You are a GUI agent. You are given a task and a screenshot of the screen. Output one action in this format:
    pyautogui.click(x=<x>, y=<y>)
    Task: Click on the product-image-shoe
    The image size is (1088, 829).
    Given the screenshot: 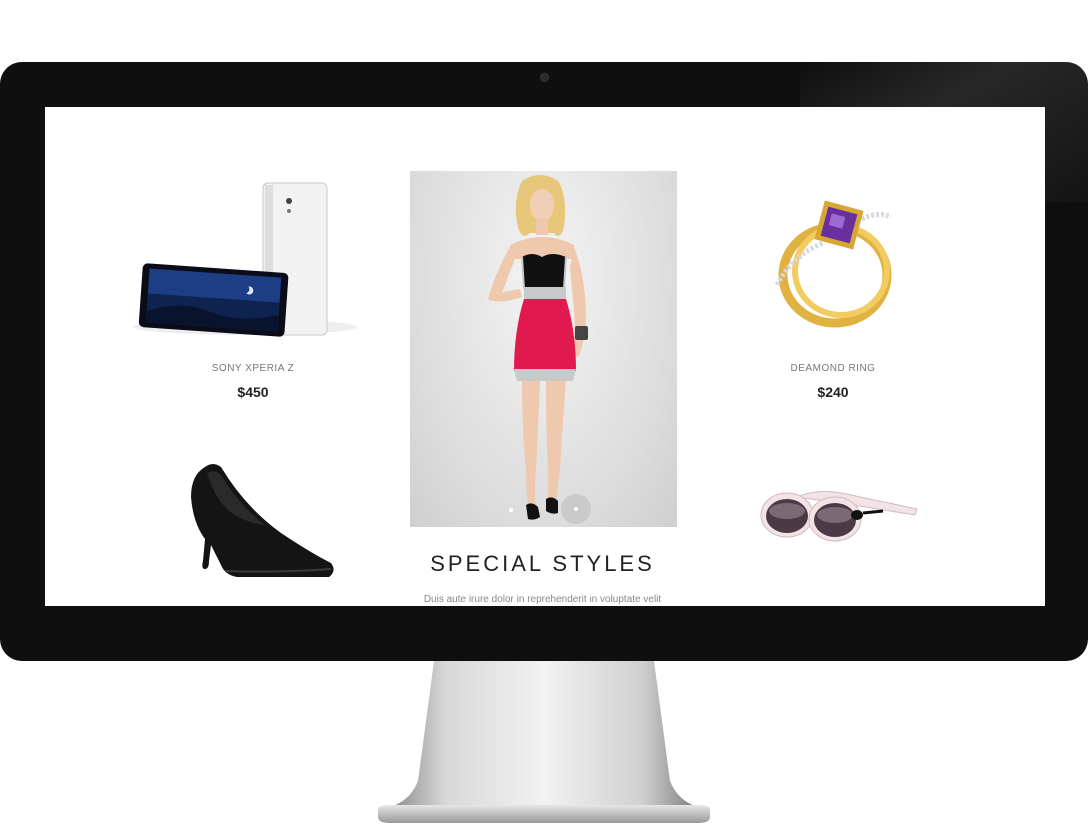 What is the action you would take?
    pyautogui.click(x=263, y=523)
    